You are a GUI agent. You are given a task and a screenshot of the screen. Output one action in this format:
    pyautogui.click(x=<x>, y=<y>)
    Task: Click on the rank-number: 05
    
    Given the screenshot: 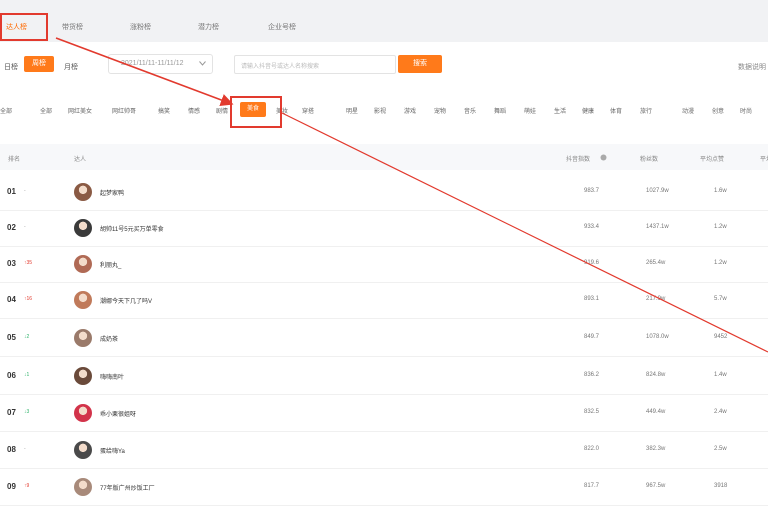 What is the action you would take?
    pyautogui.click(x=11, y=337)
    